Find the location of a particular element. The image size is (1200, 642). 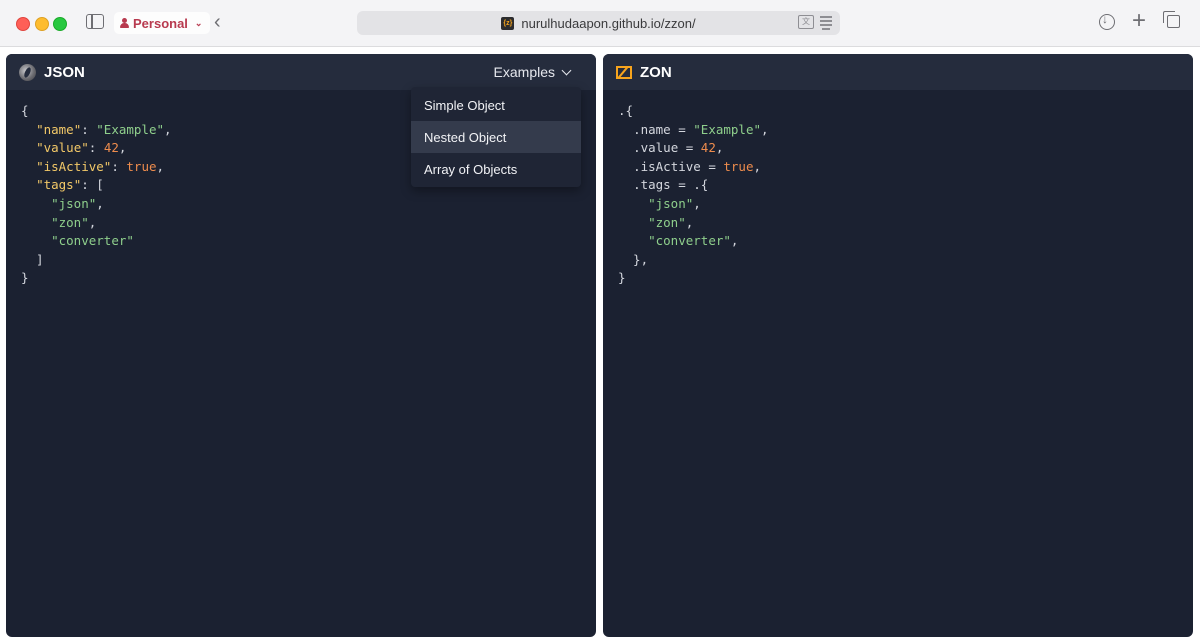

json-panel-header: JSON Examples is located at coordinates (301, 72).